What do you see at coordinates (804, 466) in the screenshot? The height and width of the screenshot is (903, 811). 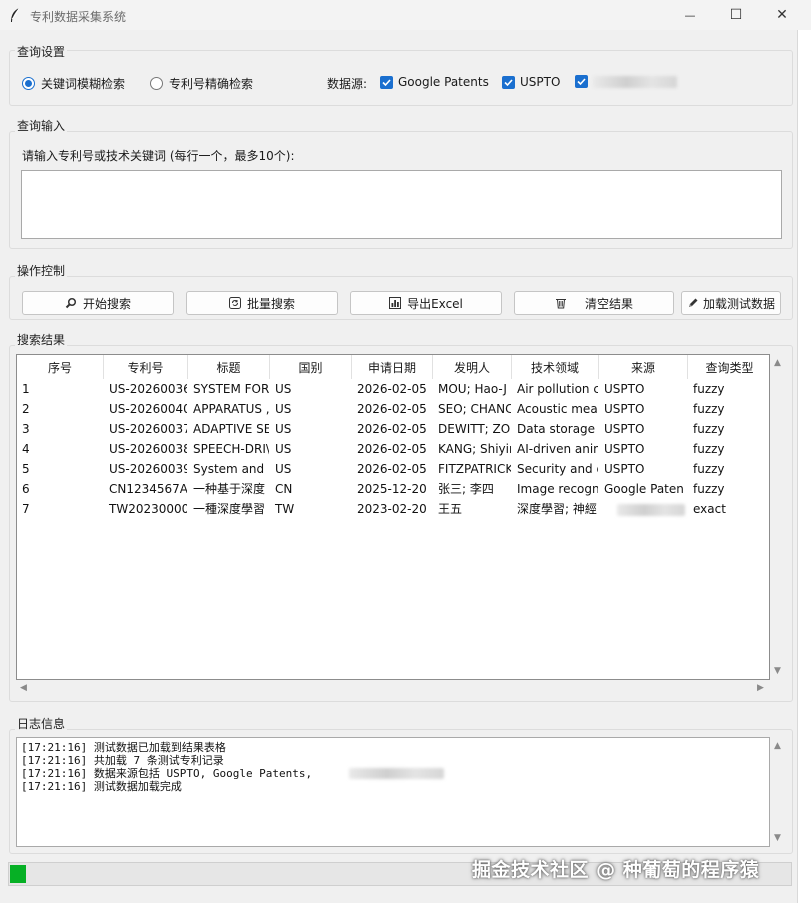 I see `background-window-edge` at bounding box center [804, 466].